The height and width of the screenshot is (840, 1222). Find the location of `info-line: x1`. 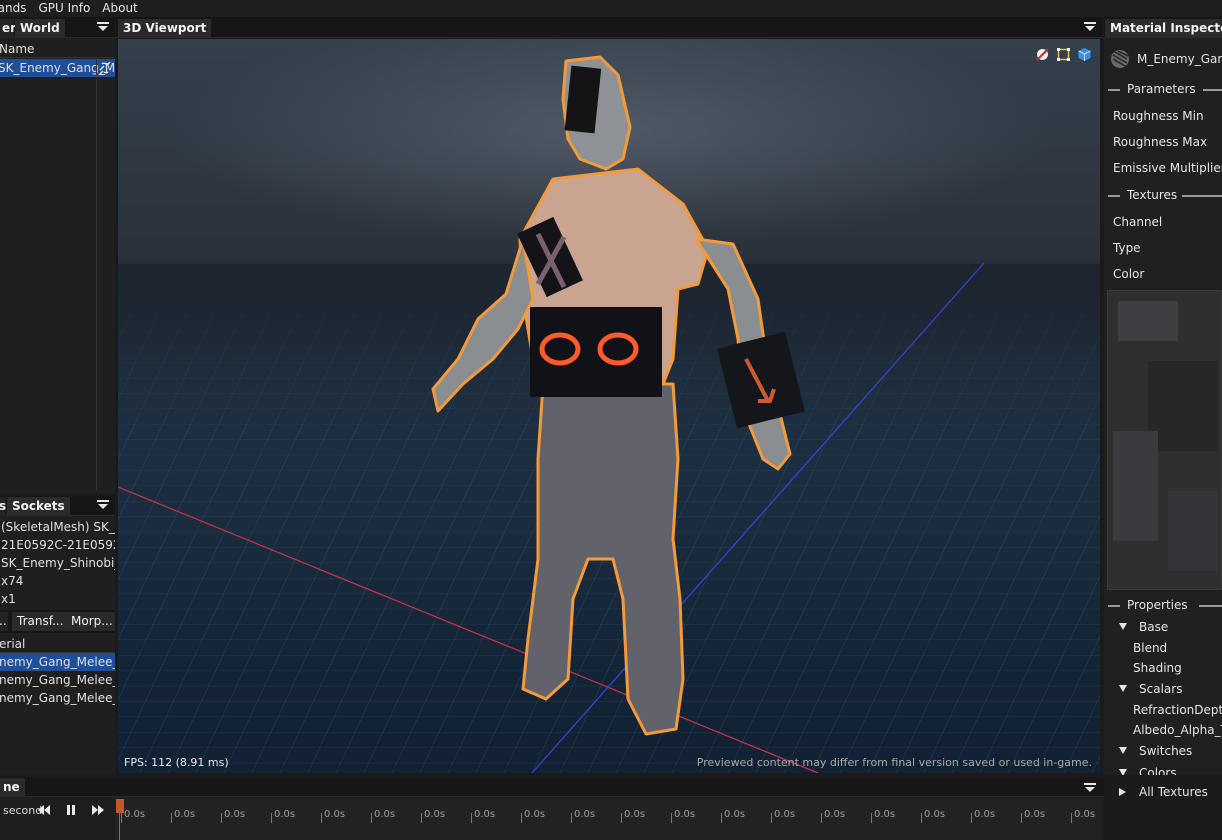

info-line: x1 is located at coordinates (8, 599).